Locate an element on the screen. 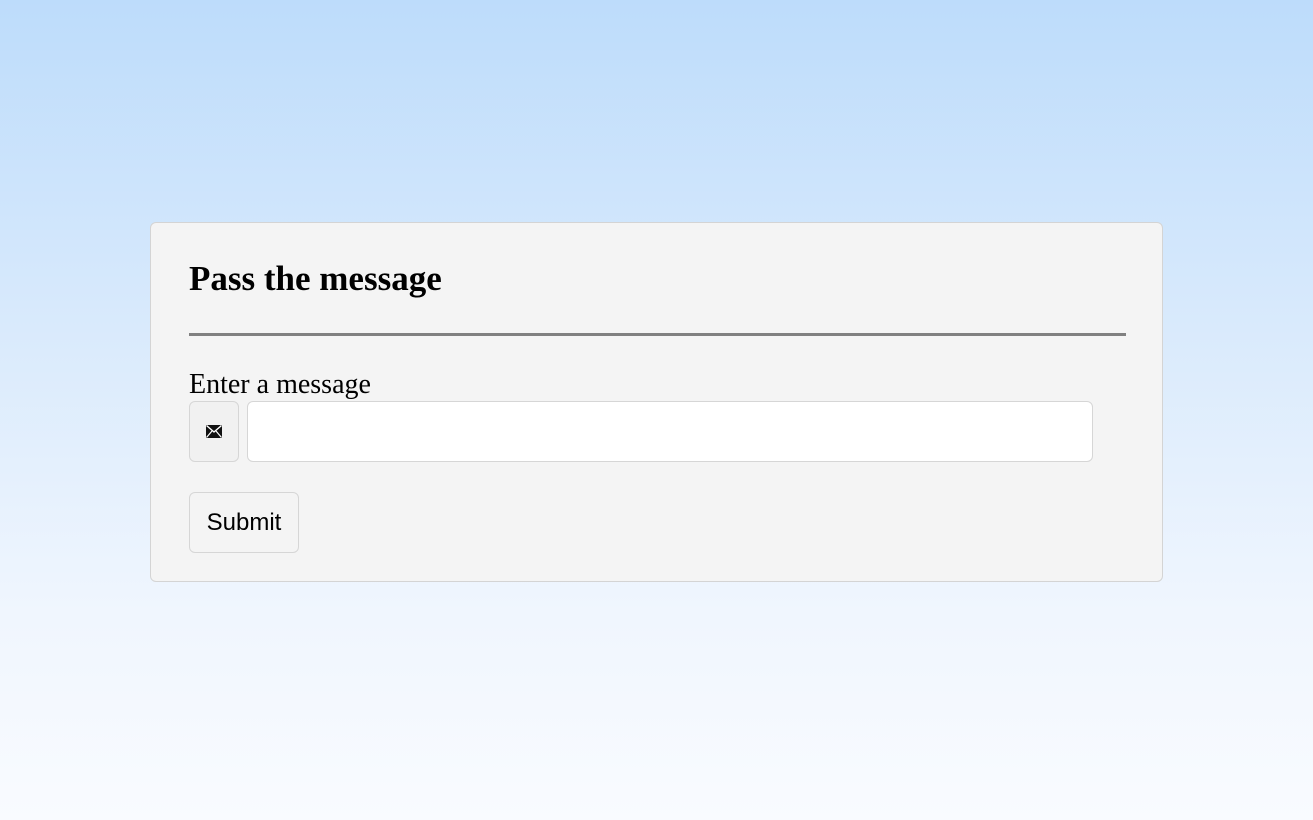  message-field-label: Enter a message is located at coordinates (280, 384).